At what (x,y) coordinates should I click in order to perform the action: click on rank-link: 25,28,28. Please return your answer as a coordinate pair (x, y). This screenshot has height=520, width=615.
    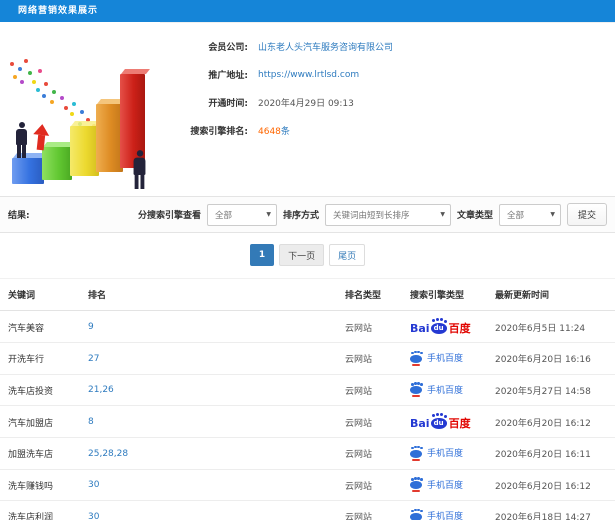
    Looking at the image, I should click on (108, 454).